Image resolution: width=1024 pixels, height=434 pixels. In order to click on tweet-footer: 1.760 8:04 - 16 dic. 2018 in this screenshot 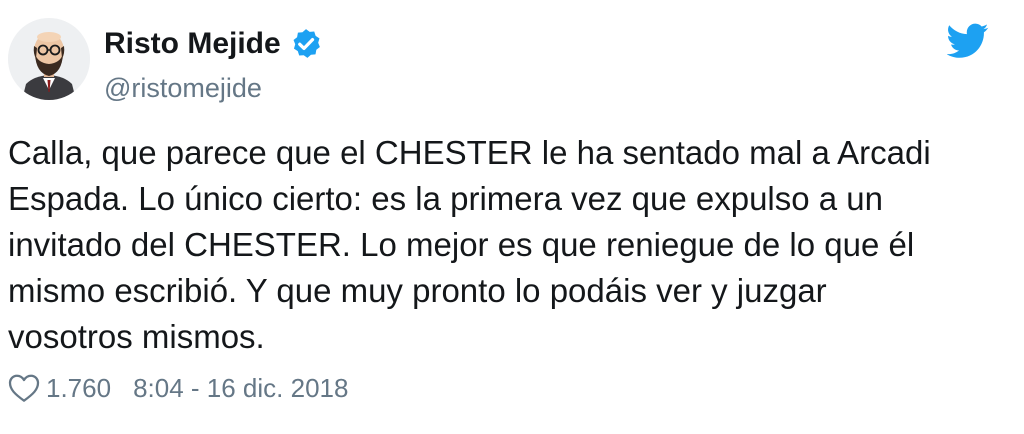, I will do `click(178, 388)`.